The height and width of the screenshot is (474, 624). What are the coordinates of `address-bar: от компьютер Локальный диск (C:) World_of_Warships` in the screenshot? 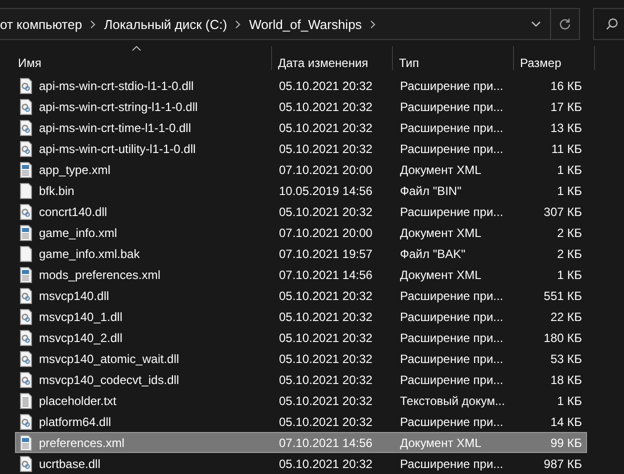 It's located at (290, 24).